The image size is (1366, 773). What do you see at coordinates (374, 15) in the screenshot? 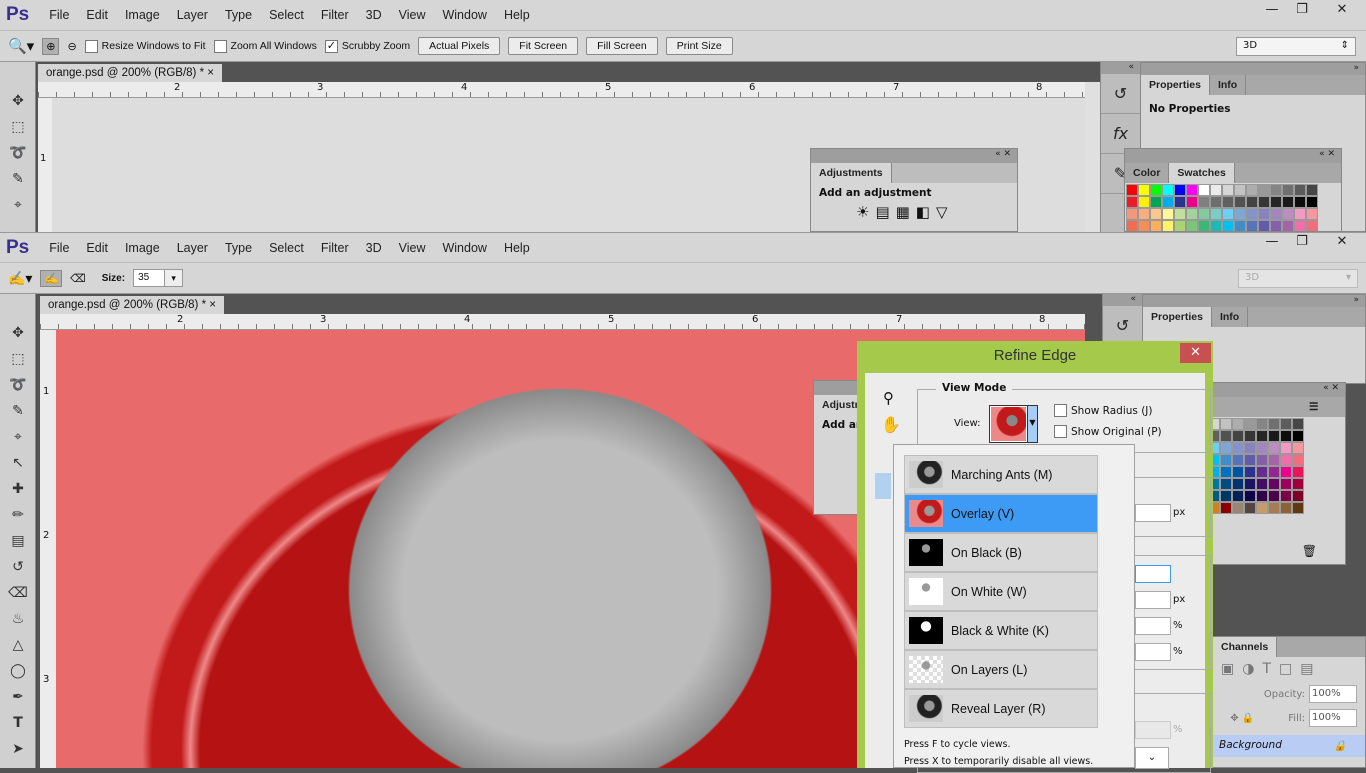
I see `menu-3d: 3D` at bounding box center [374, 15].